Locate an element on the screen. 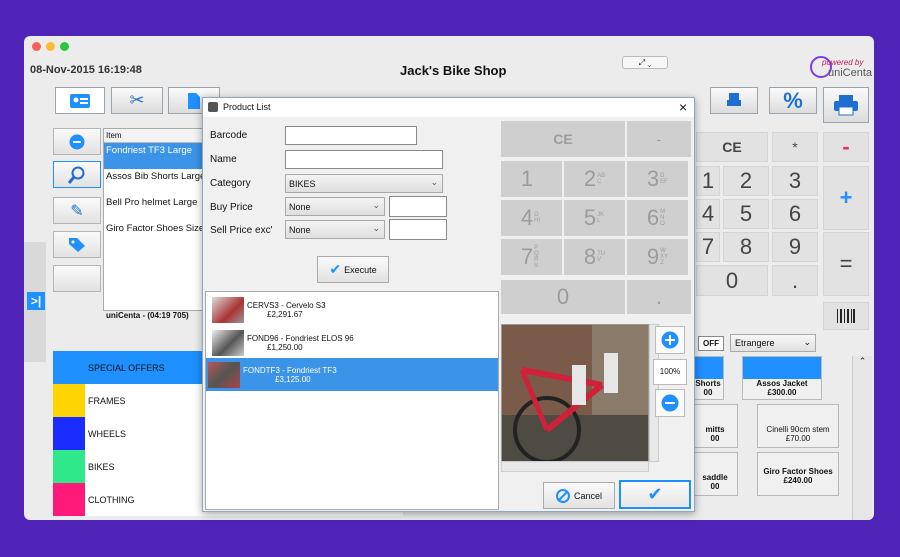  execute-button: ✔ Execute is located at coordinates (353, 269).